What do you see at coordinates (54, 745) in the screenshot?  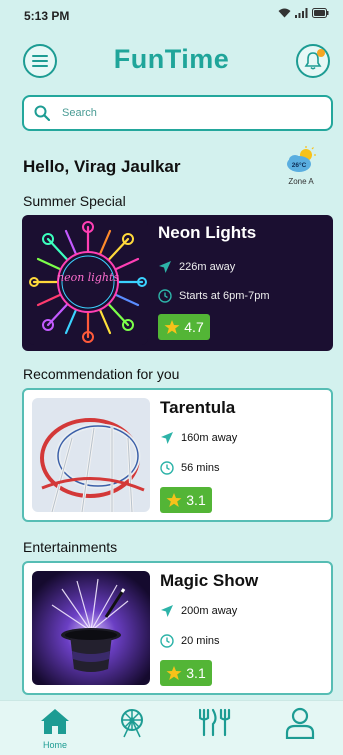 I see `nav-home-label: Home` at bounding box center [54, 745].